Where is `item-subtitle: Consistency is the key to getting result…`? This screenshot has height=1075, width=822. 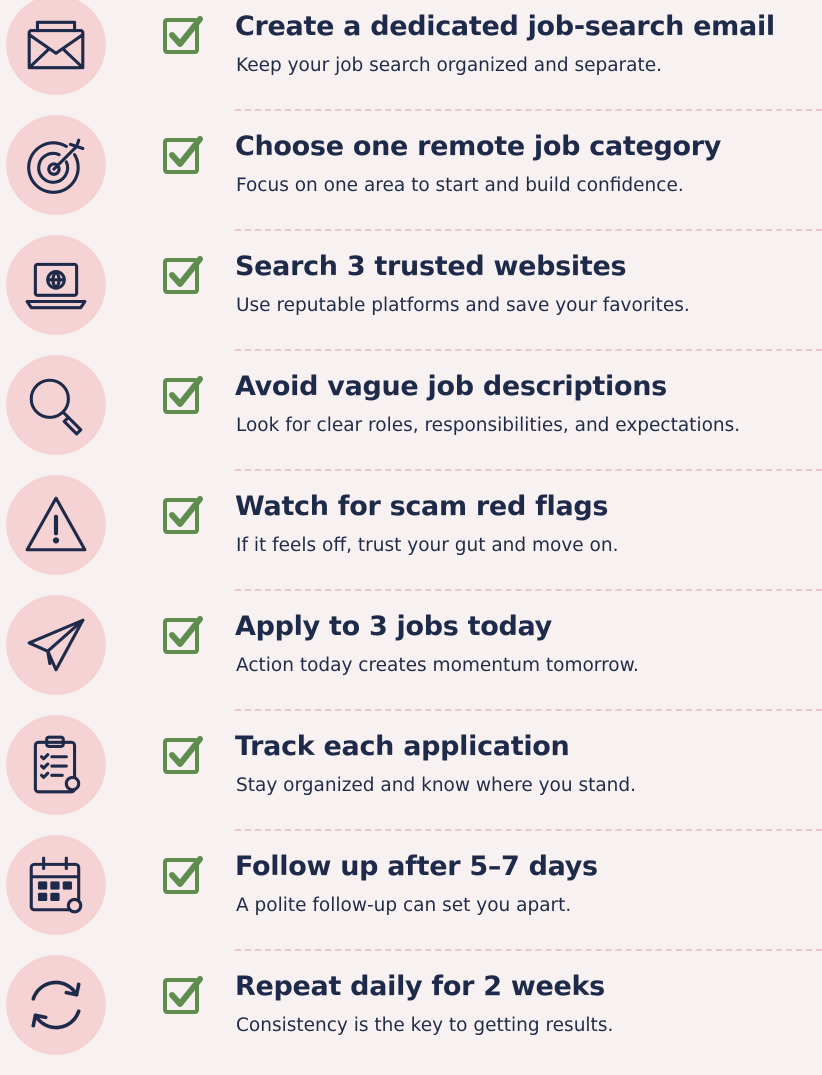 item-subtitle: Consistency is the key to getting result… is located at coordinates (425, 1025).